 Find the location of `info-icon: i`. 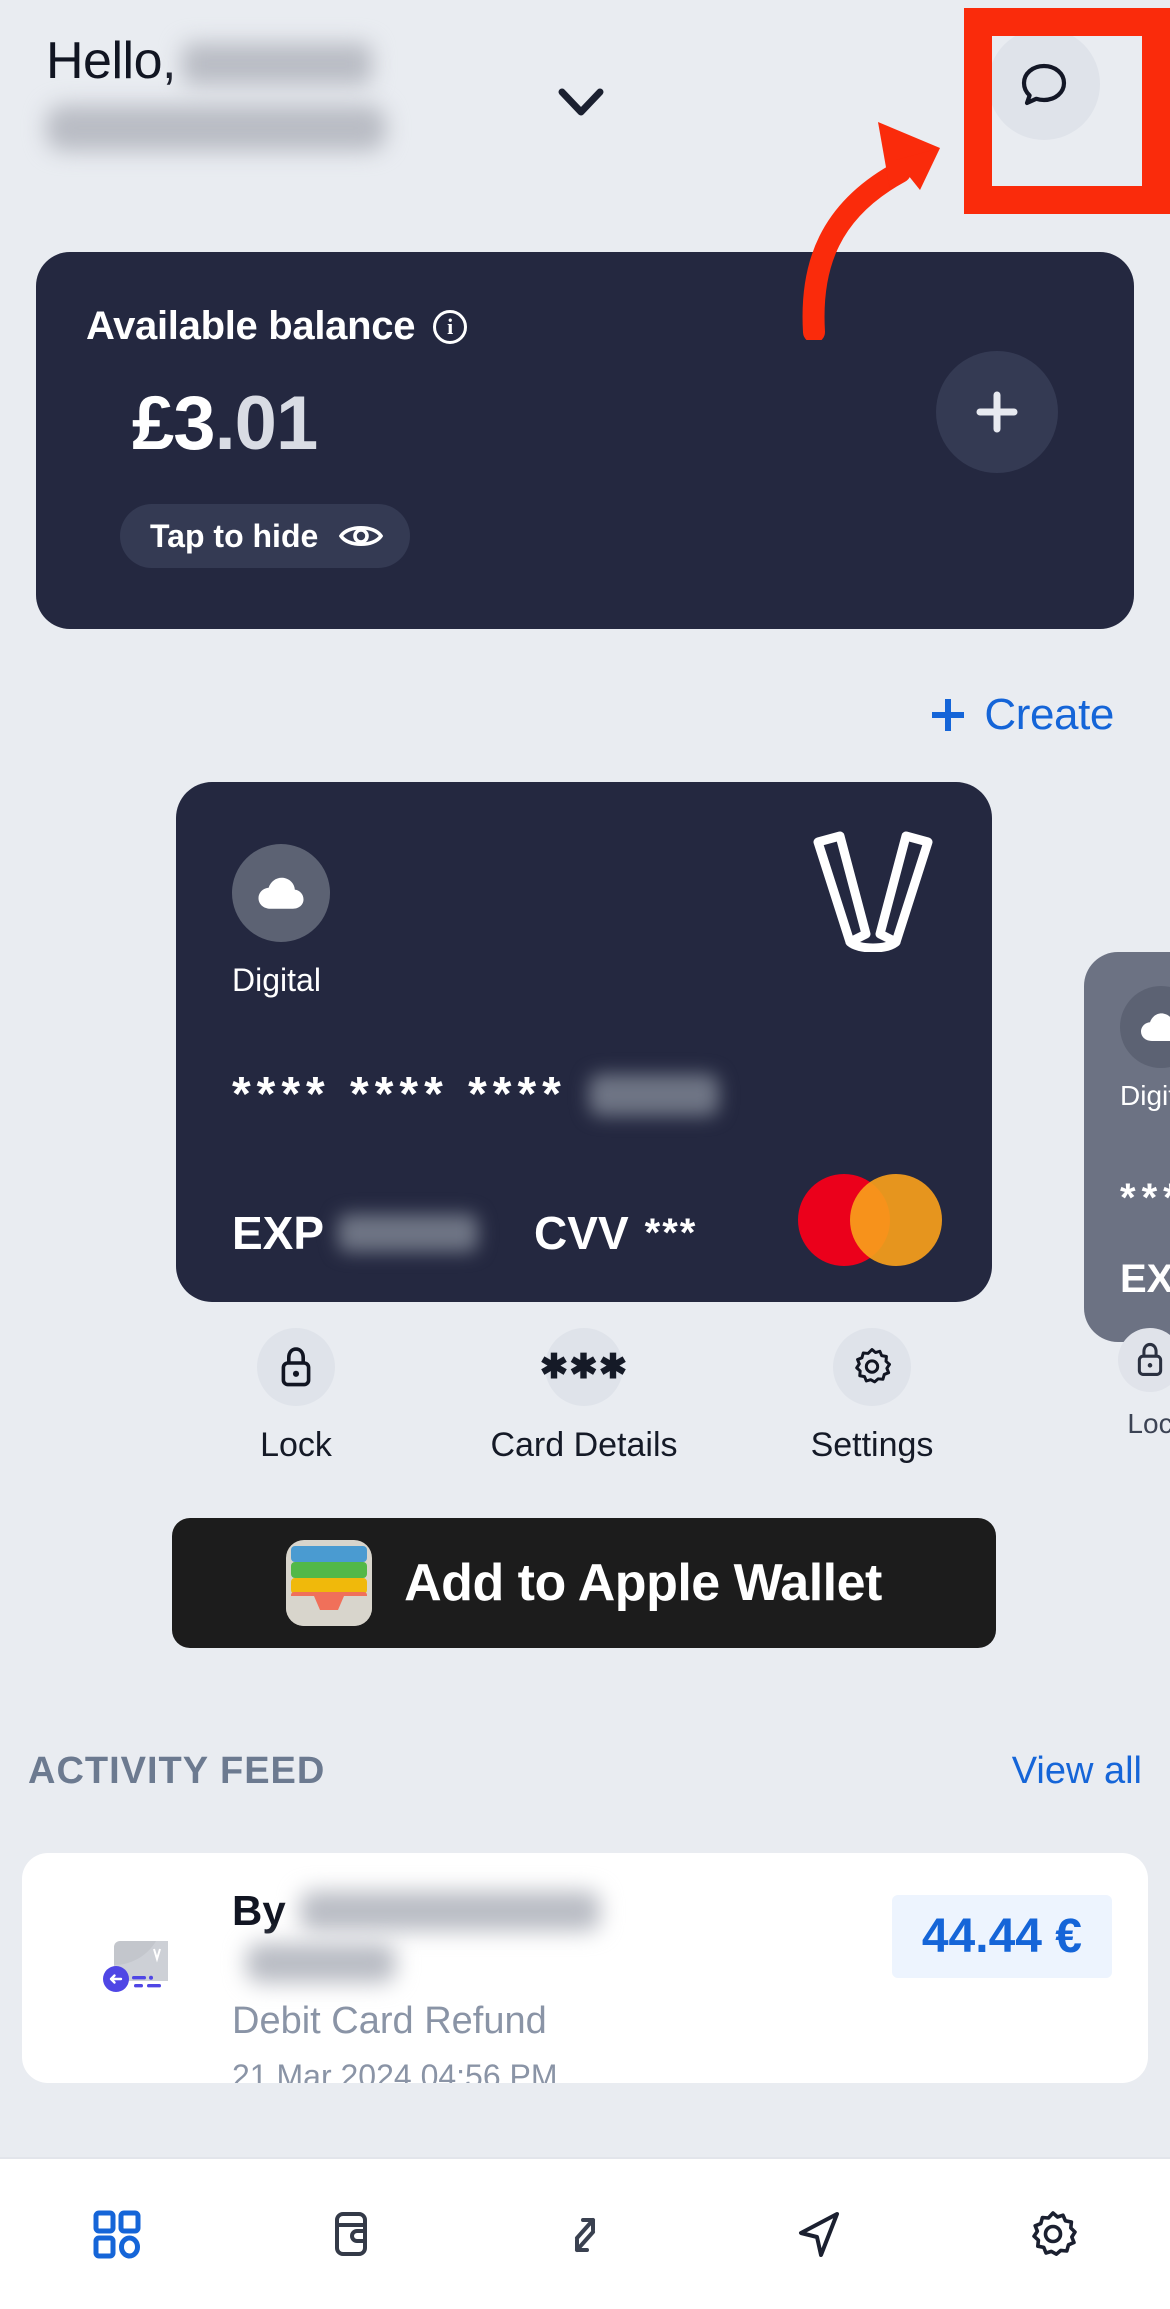

info-icon: i is located at coordinates (450, 326).